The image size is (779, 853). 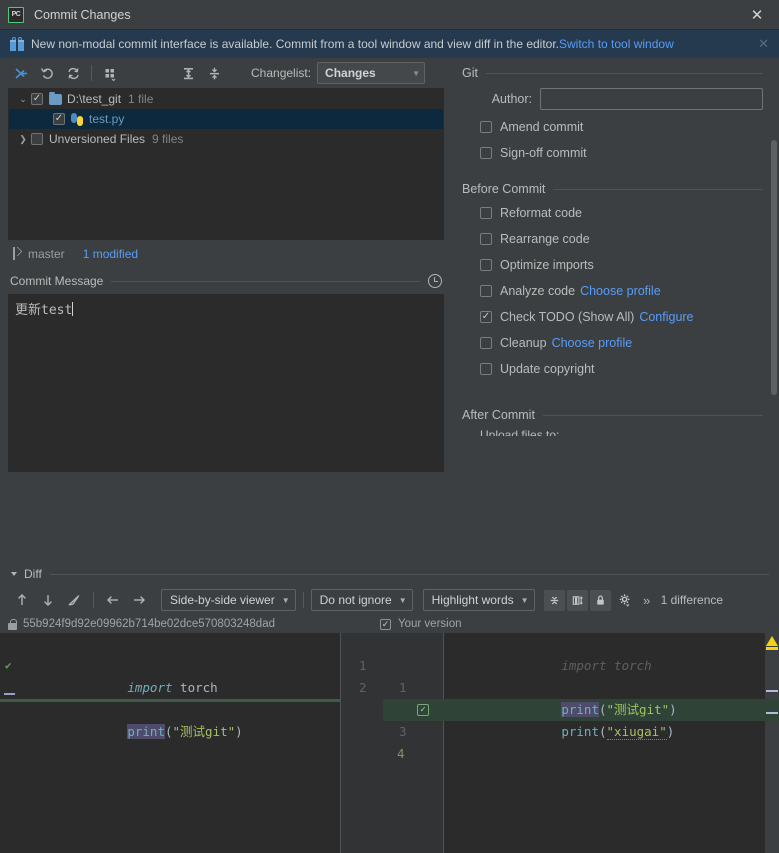 What do you see at coordinates (615, 369) in the screenshot?
I see `update-copyright-row: Update copyright` at bounding box center [615, 369].